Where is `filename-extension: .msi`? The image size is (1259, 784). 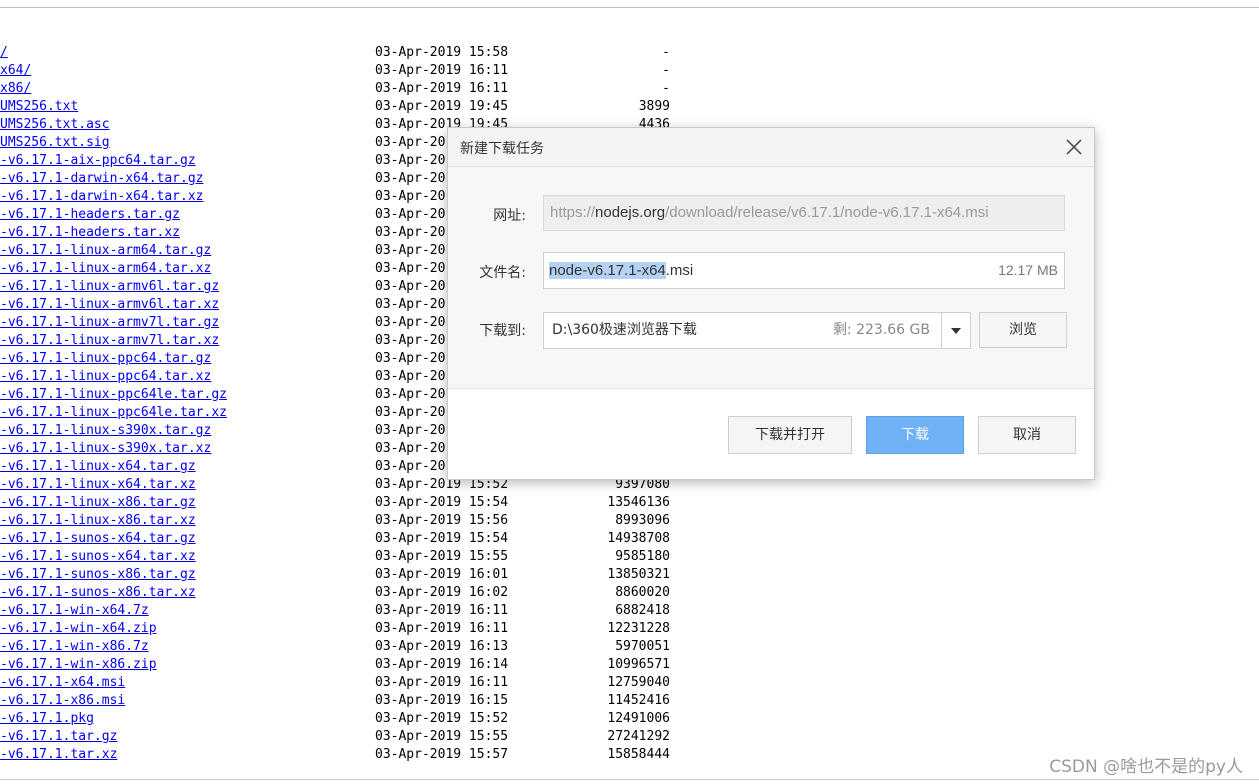
filename-extension: .msi is located at coordinates (679, 270).